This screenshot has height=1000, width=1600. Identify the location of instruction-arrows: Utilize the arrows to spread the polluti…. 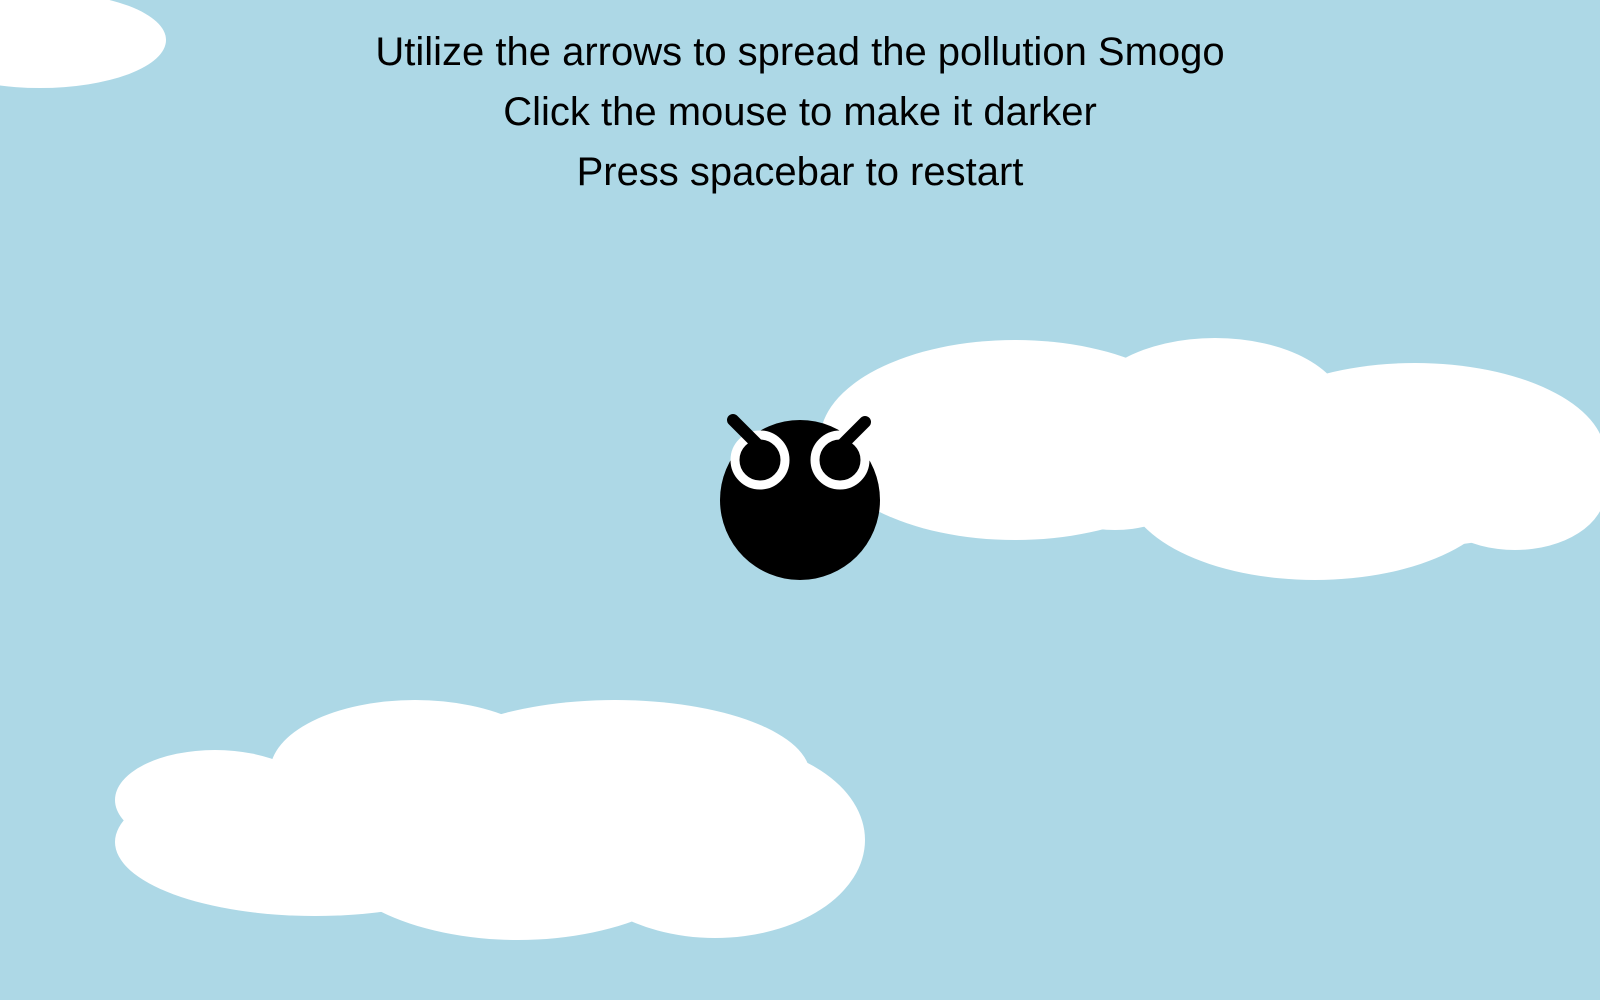
(800, 52).